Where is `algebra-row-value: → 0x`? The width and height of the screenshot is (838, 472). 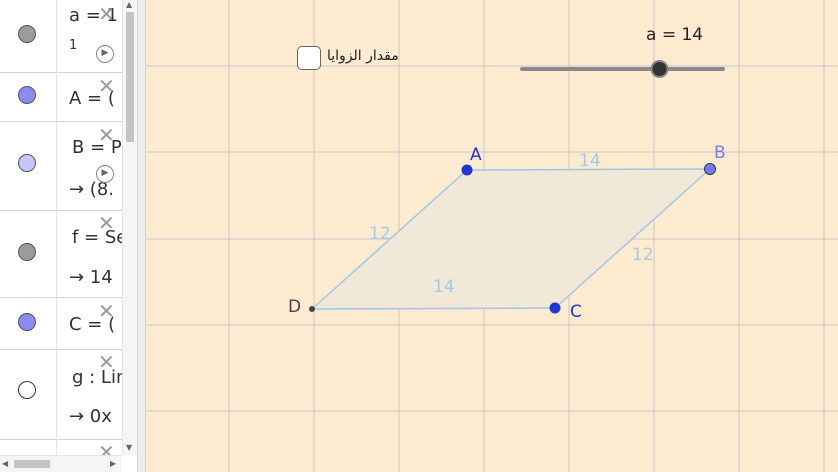
algebra-row-value: → 0x is located at coordinates (90, 416).